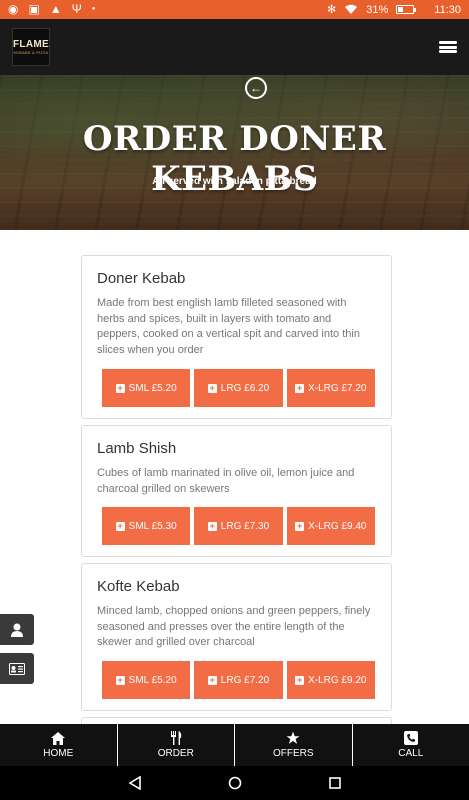 This screenshot has height=800, width=469. I want to click on system-home-button, so click(235, 783).